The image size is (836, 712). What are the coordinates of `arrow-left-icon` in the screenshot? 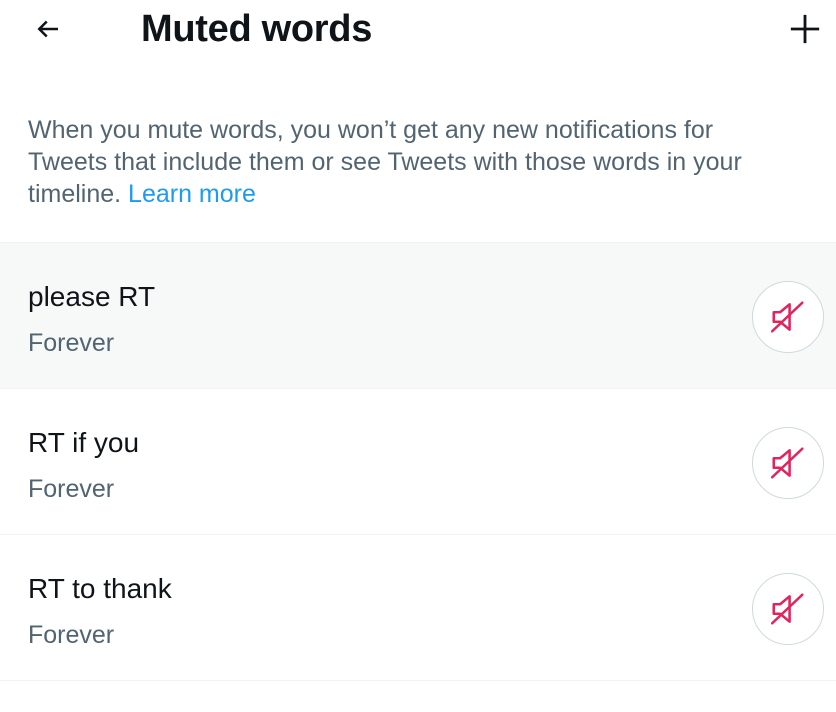 It's located at (47, 29).